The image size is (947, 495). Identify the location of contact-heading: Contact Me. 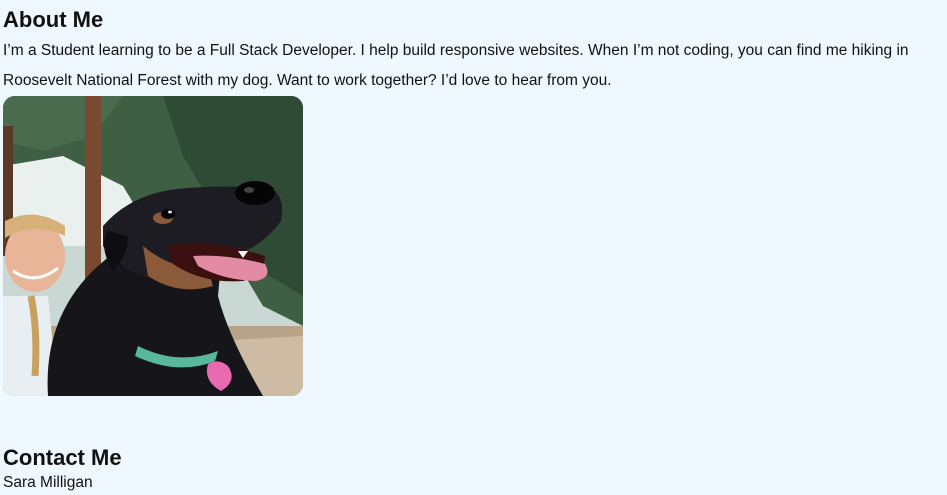
(62, 457).